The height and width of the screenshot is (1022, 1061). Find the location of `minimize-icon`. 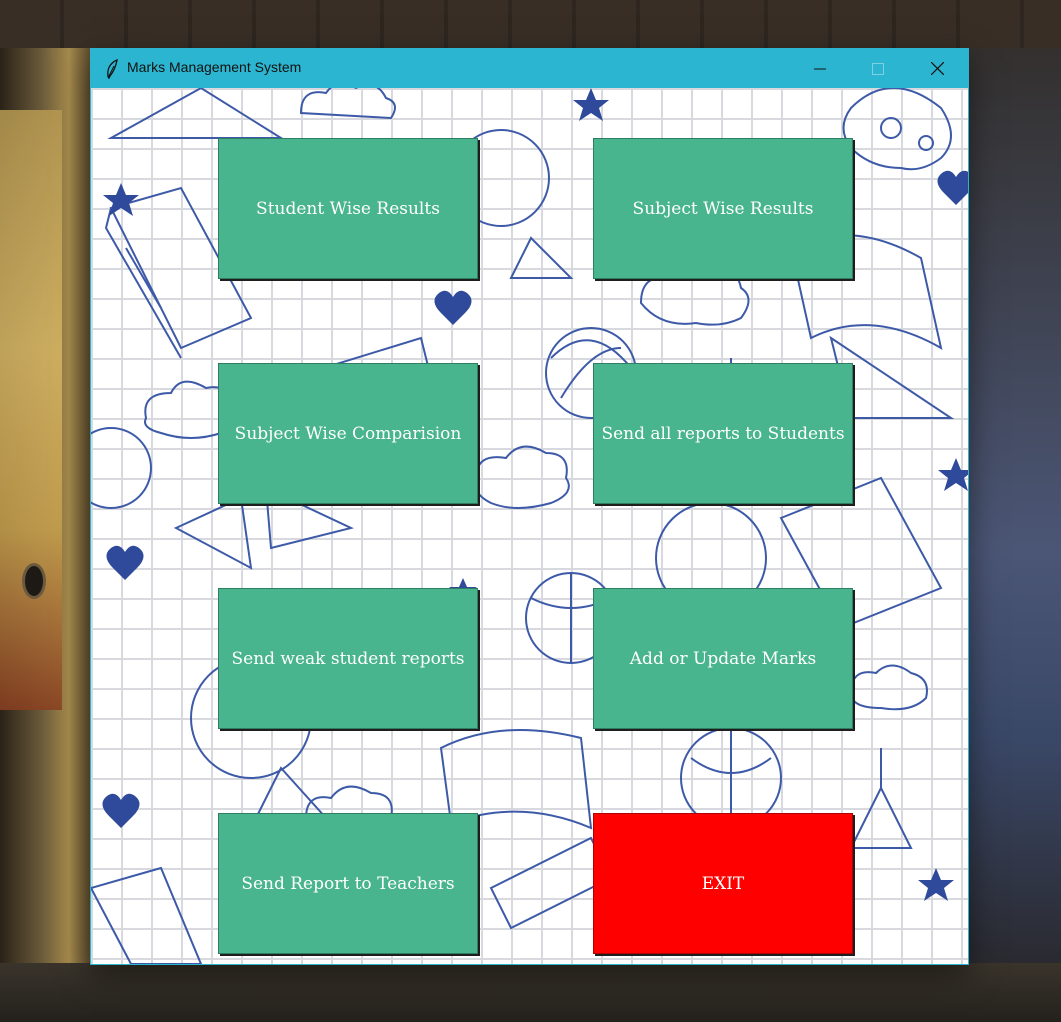

minimize-icon is located at coordinates (820, 68).